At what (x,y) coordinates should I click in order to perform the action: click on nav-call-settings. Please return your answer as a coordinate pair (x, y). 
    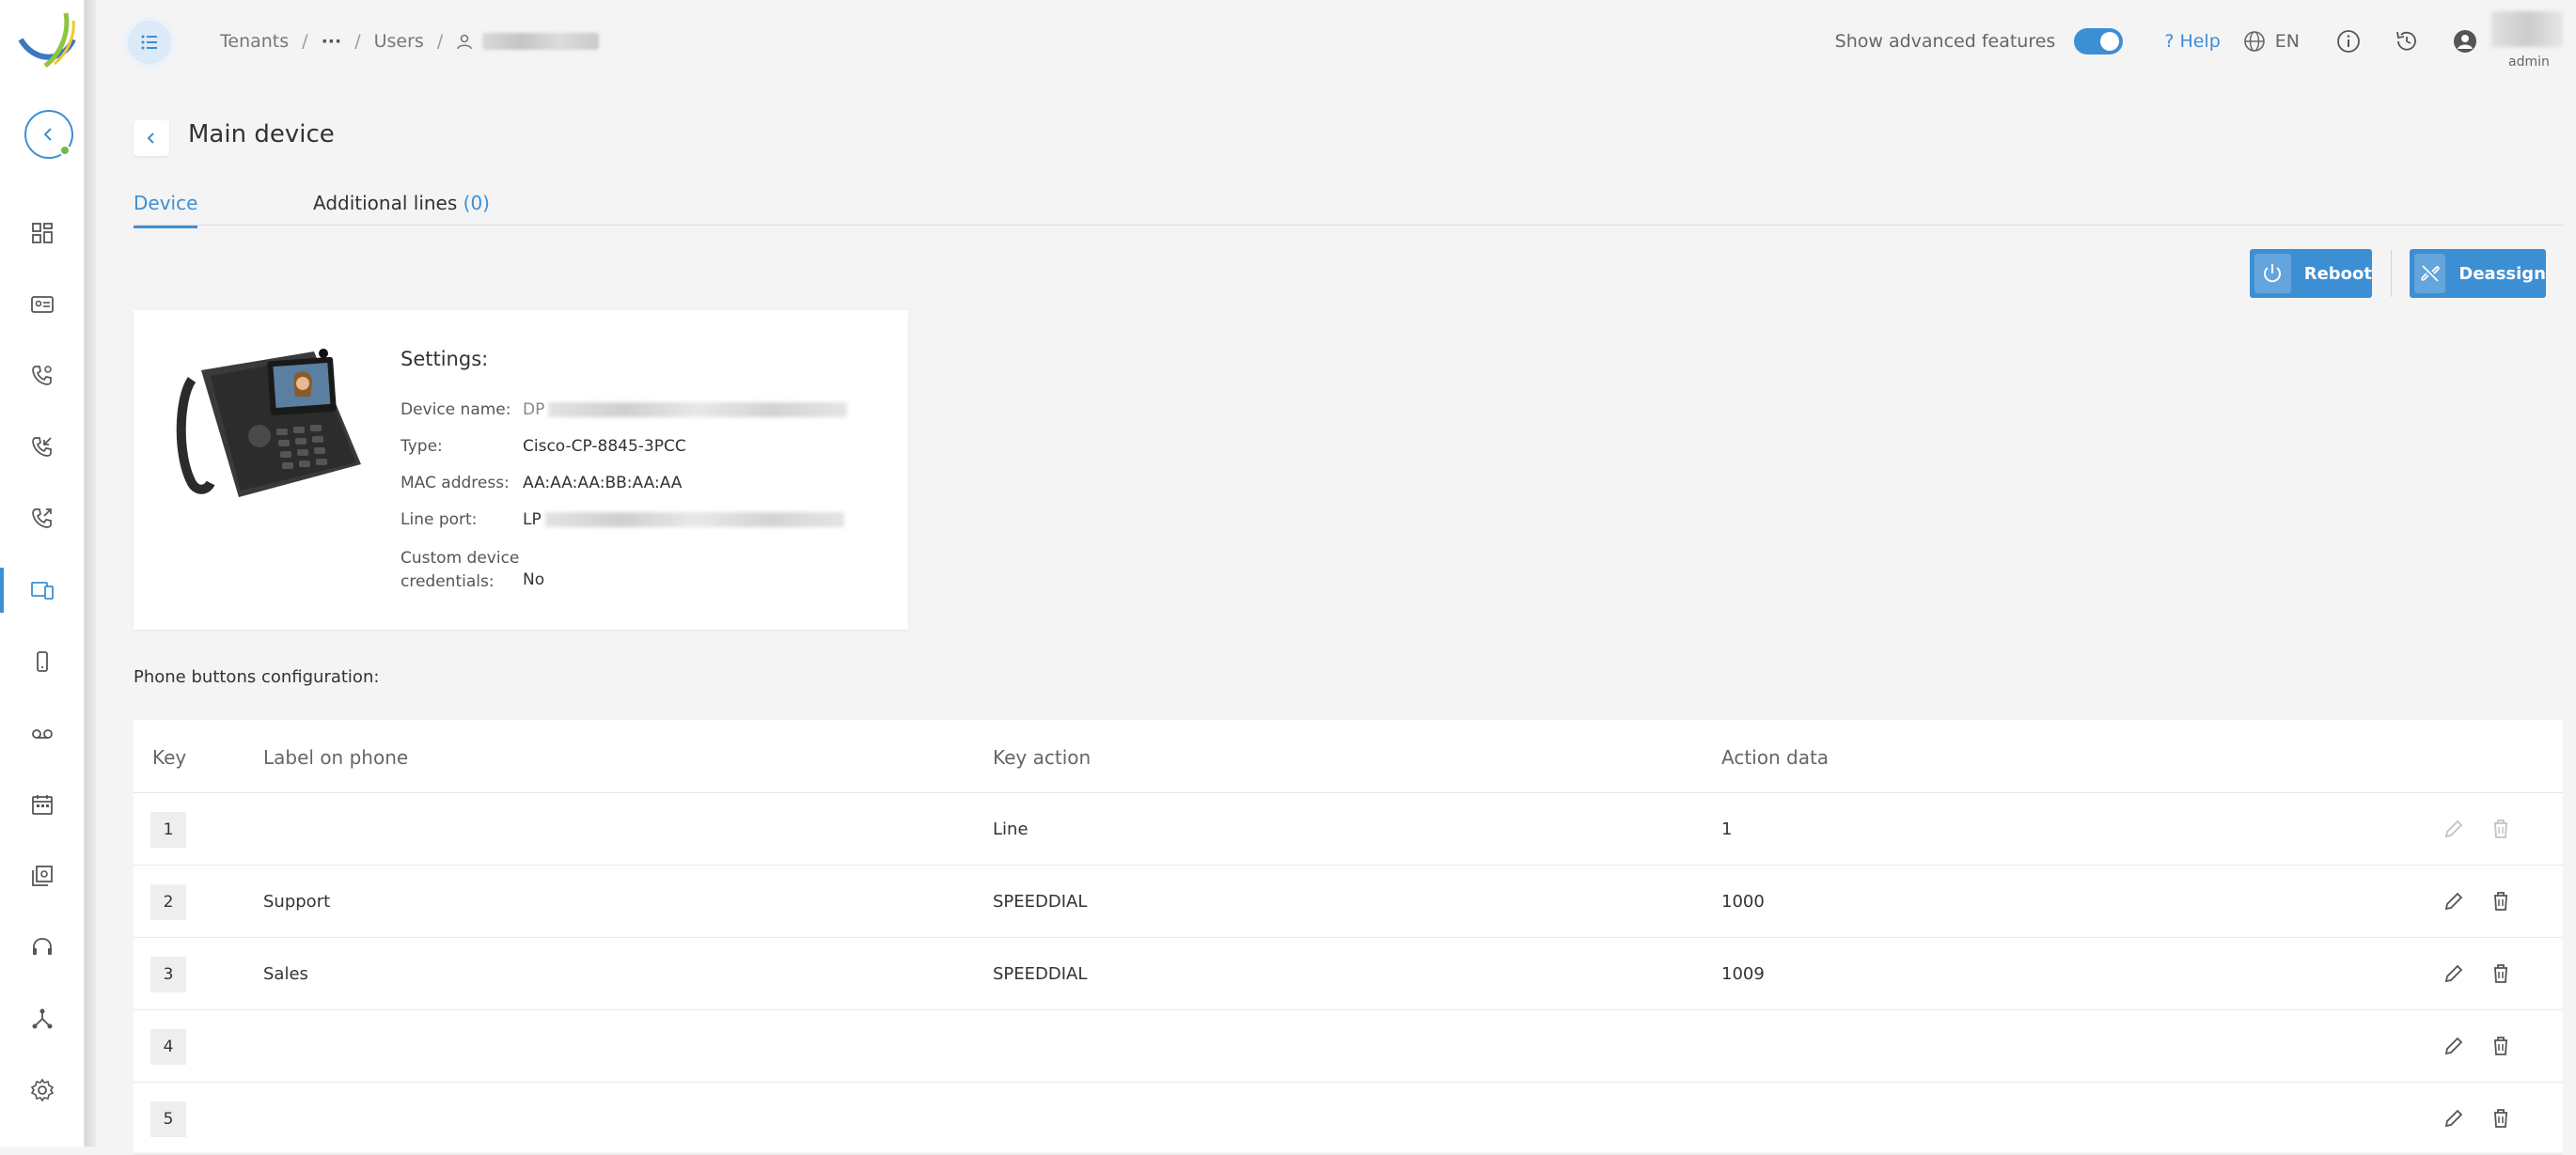
    Looking at the image, I should click on (42, 376).